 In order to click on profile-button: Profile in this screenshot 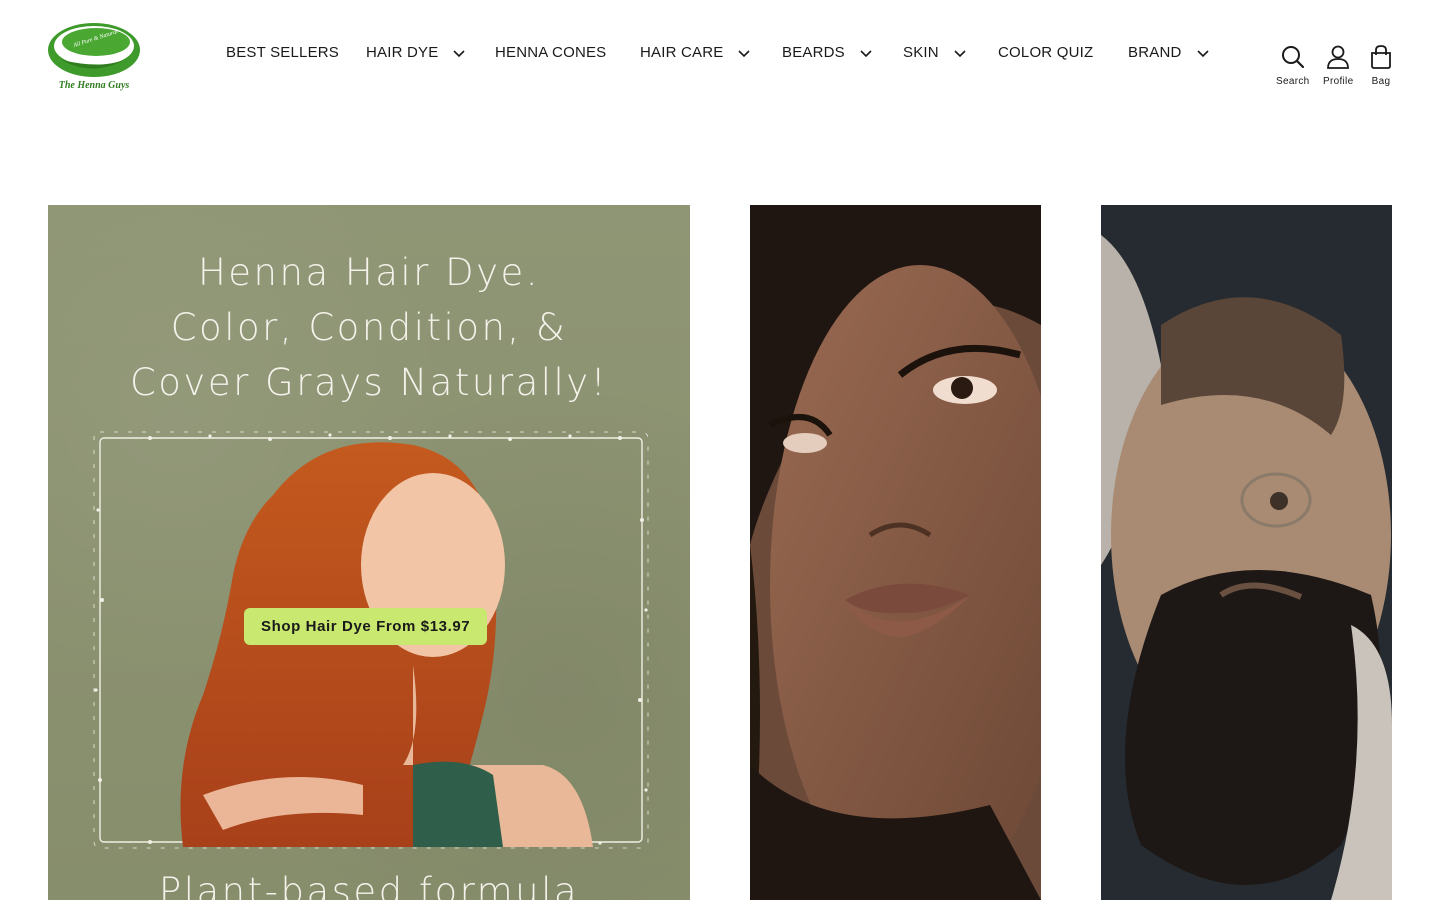, I will do `click(1338, 65)`.